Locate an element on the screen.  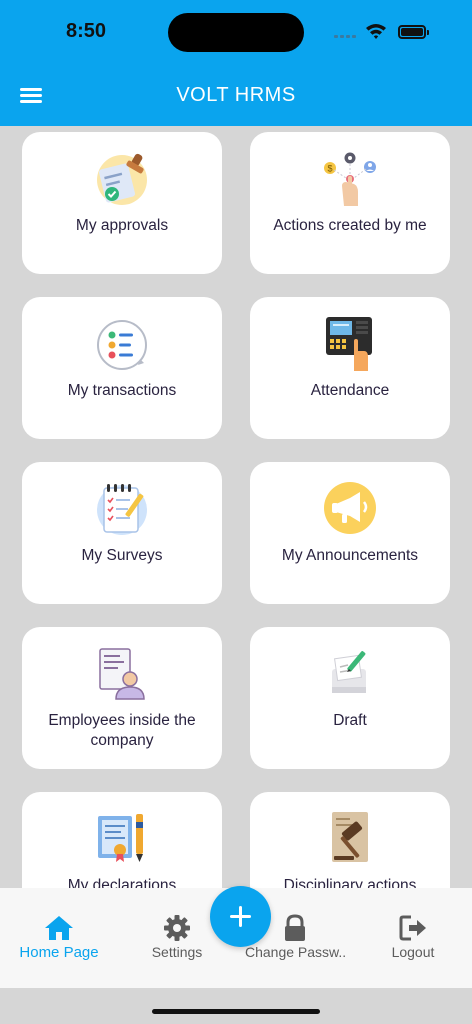
gear-icon is located at coordinates (177, 928).